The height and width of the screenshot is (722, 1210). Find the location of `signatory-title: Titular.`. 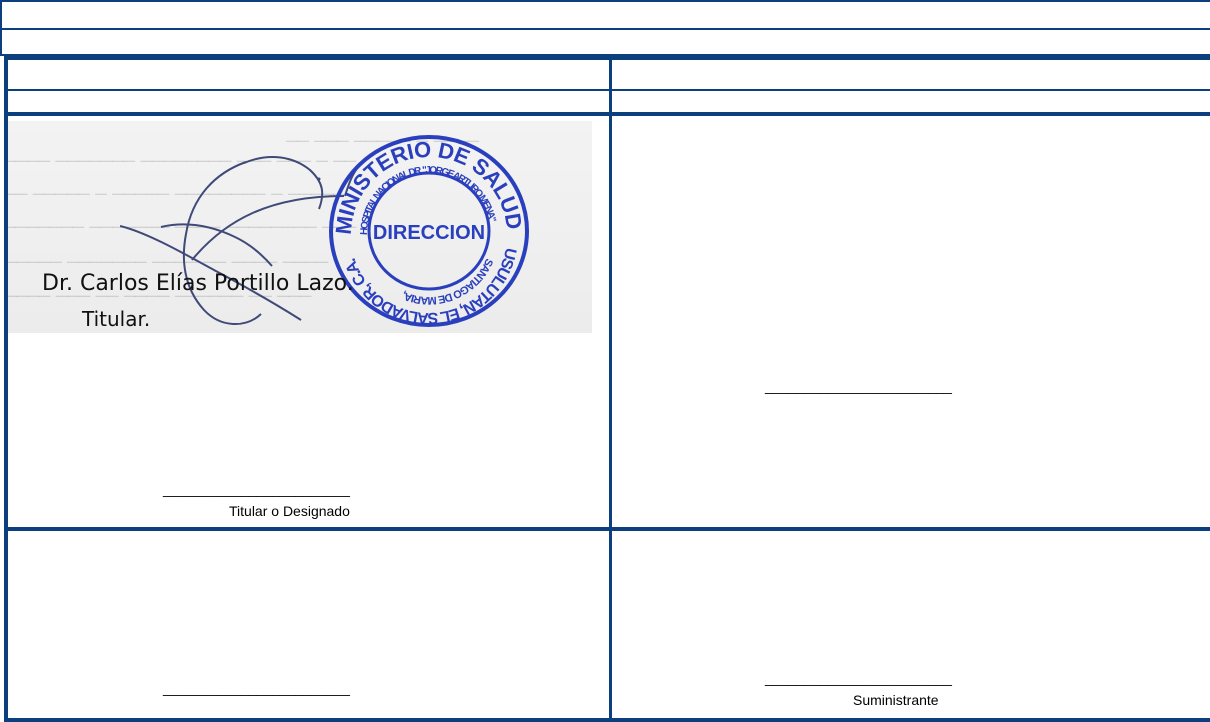

signatory-title: Titular. is located at coordinates (116, 319).